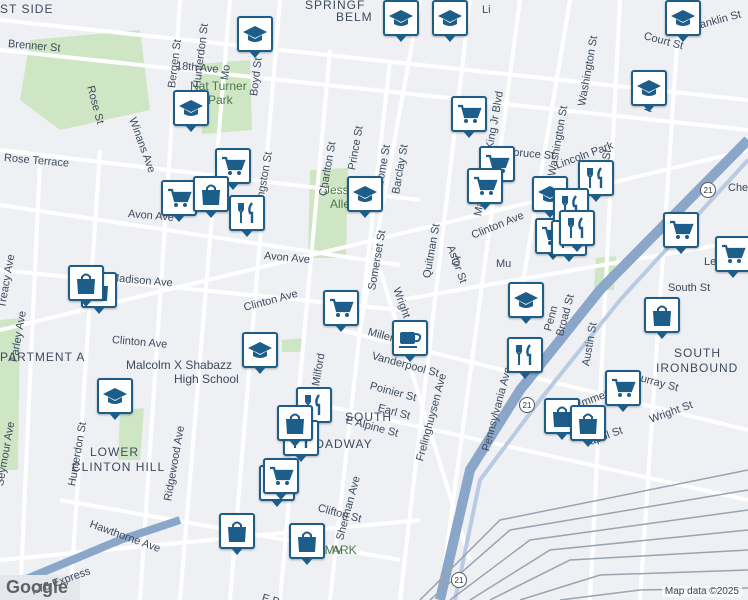  What do you see at coordinates (179, 365) in the screenshot?
I see `school-name: Malcolm X Shabazz` at bounding box center [179, 365].